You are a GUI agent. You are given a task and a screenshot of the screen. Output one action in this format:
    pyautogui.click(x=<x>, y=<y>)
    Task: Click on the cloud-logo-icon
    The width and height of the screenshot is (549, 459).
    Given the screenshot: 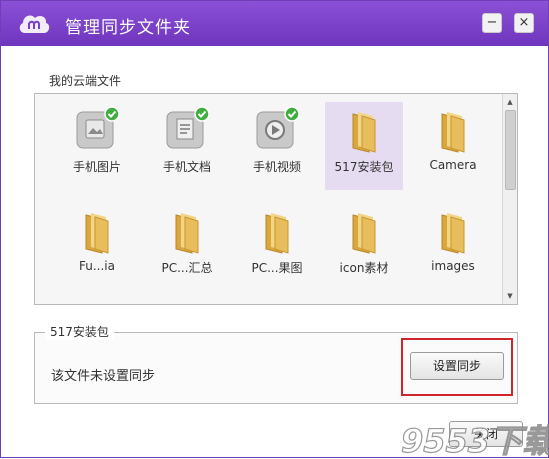 What is the action you would take?
    pyautogui.click(x=34, y=24)
    